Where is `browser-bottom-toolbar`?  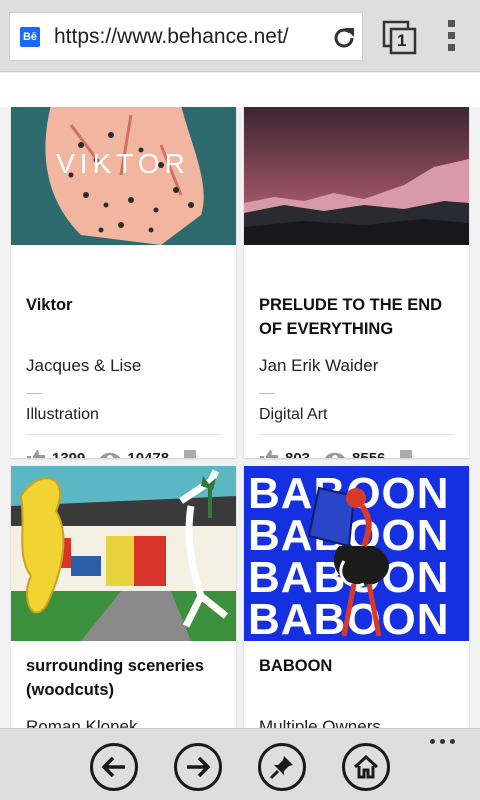 browser-bottom-toolbar is located at coordinates (240, 764).